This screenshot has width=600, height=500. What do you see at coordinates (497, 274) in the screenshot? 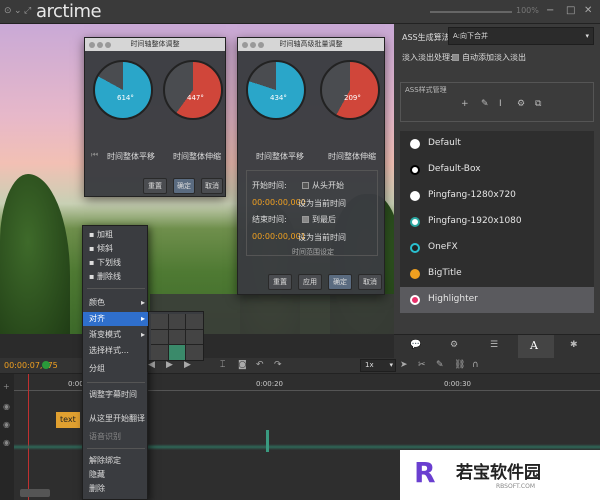
I see `style-item-bigtitle: BigTitle` at bounding box center [497, 274].